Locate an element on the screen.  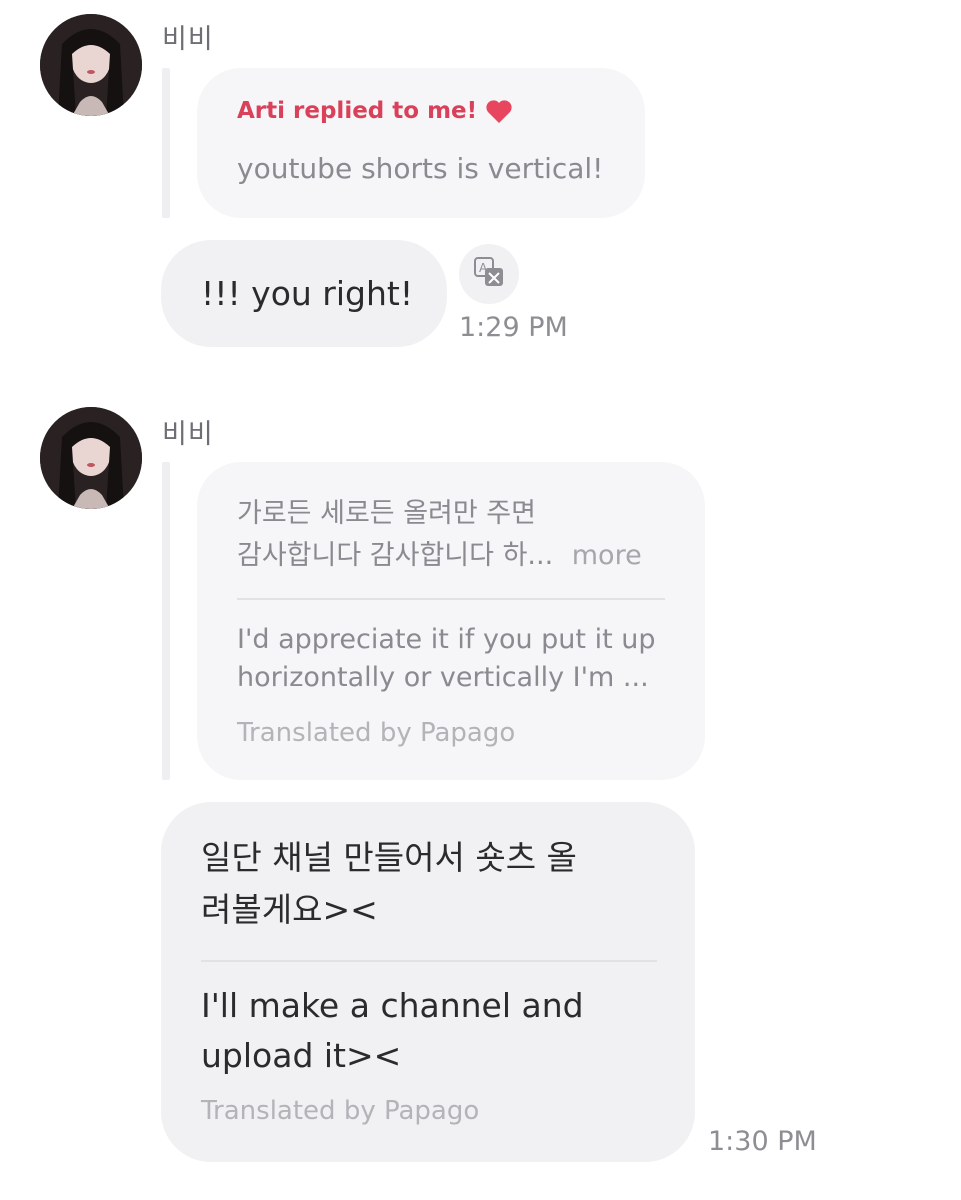
message-translation-line: upload it>< is located at coordinates (301, 1055).